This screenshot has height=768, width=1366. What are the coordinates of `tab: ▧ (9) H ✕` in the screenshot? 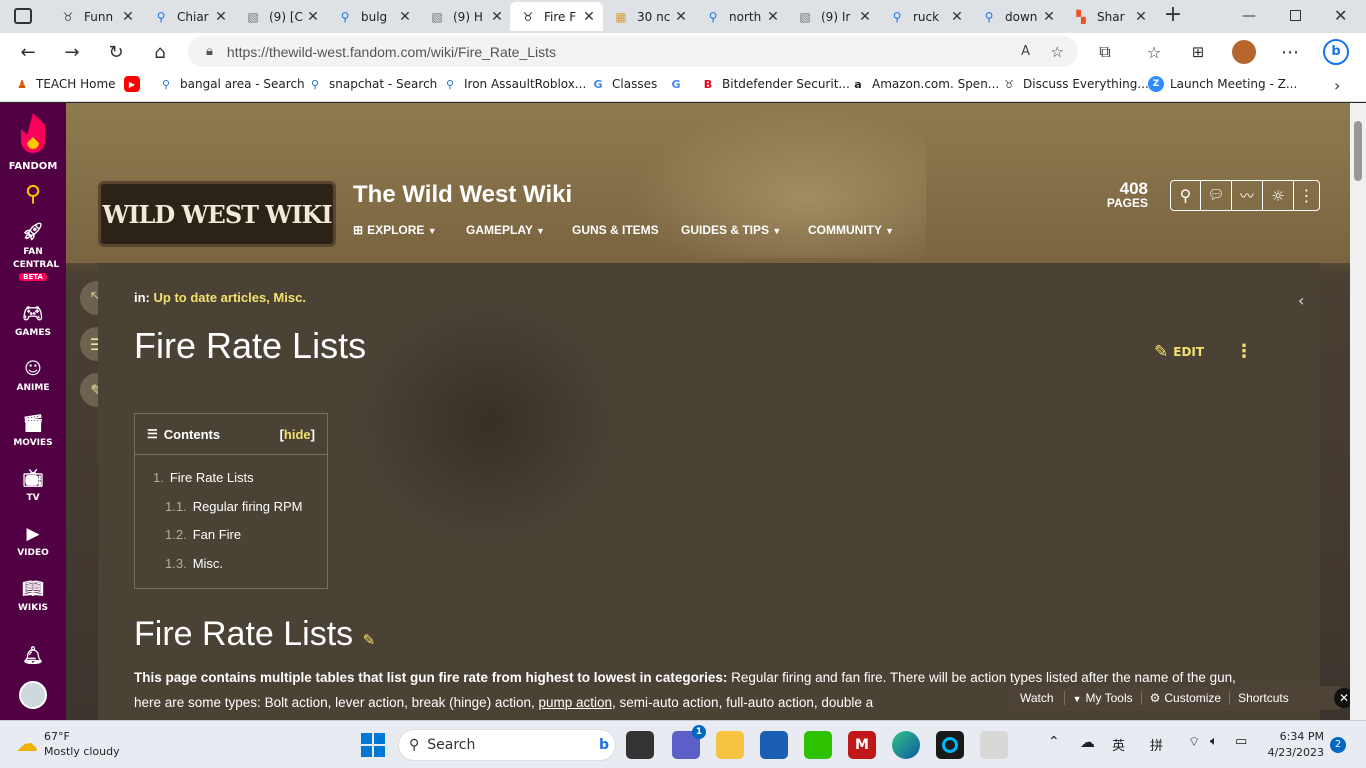 It's located at (465, 16).